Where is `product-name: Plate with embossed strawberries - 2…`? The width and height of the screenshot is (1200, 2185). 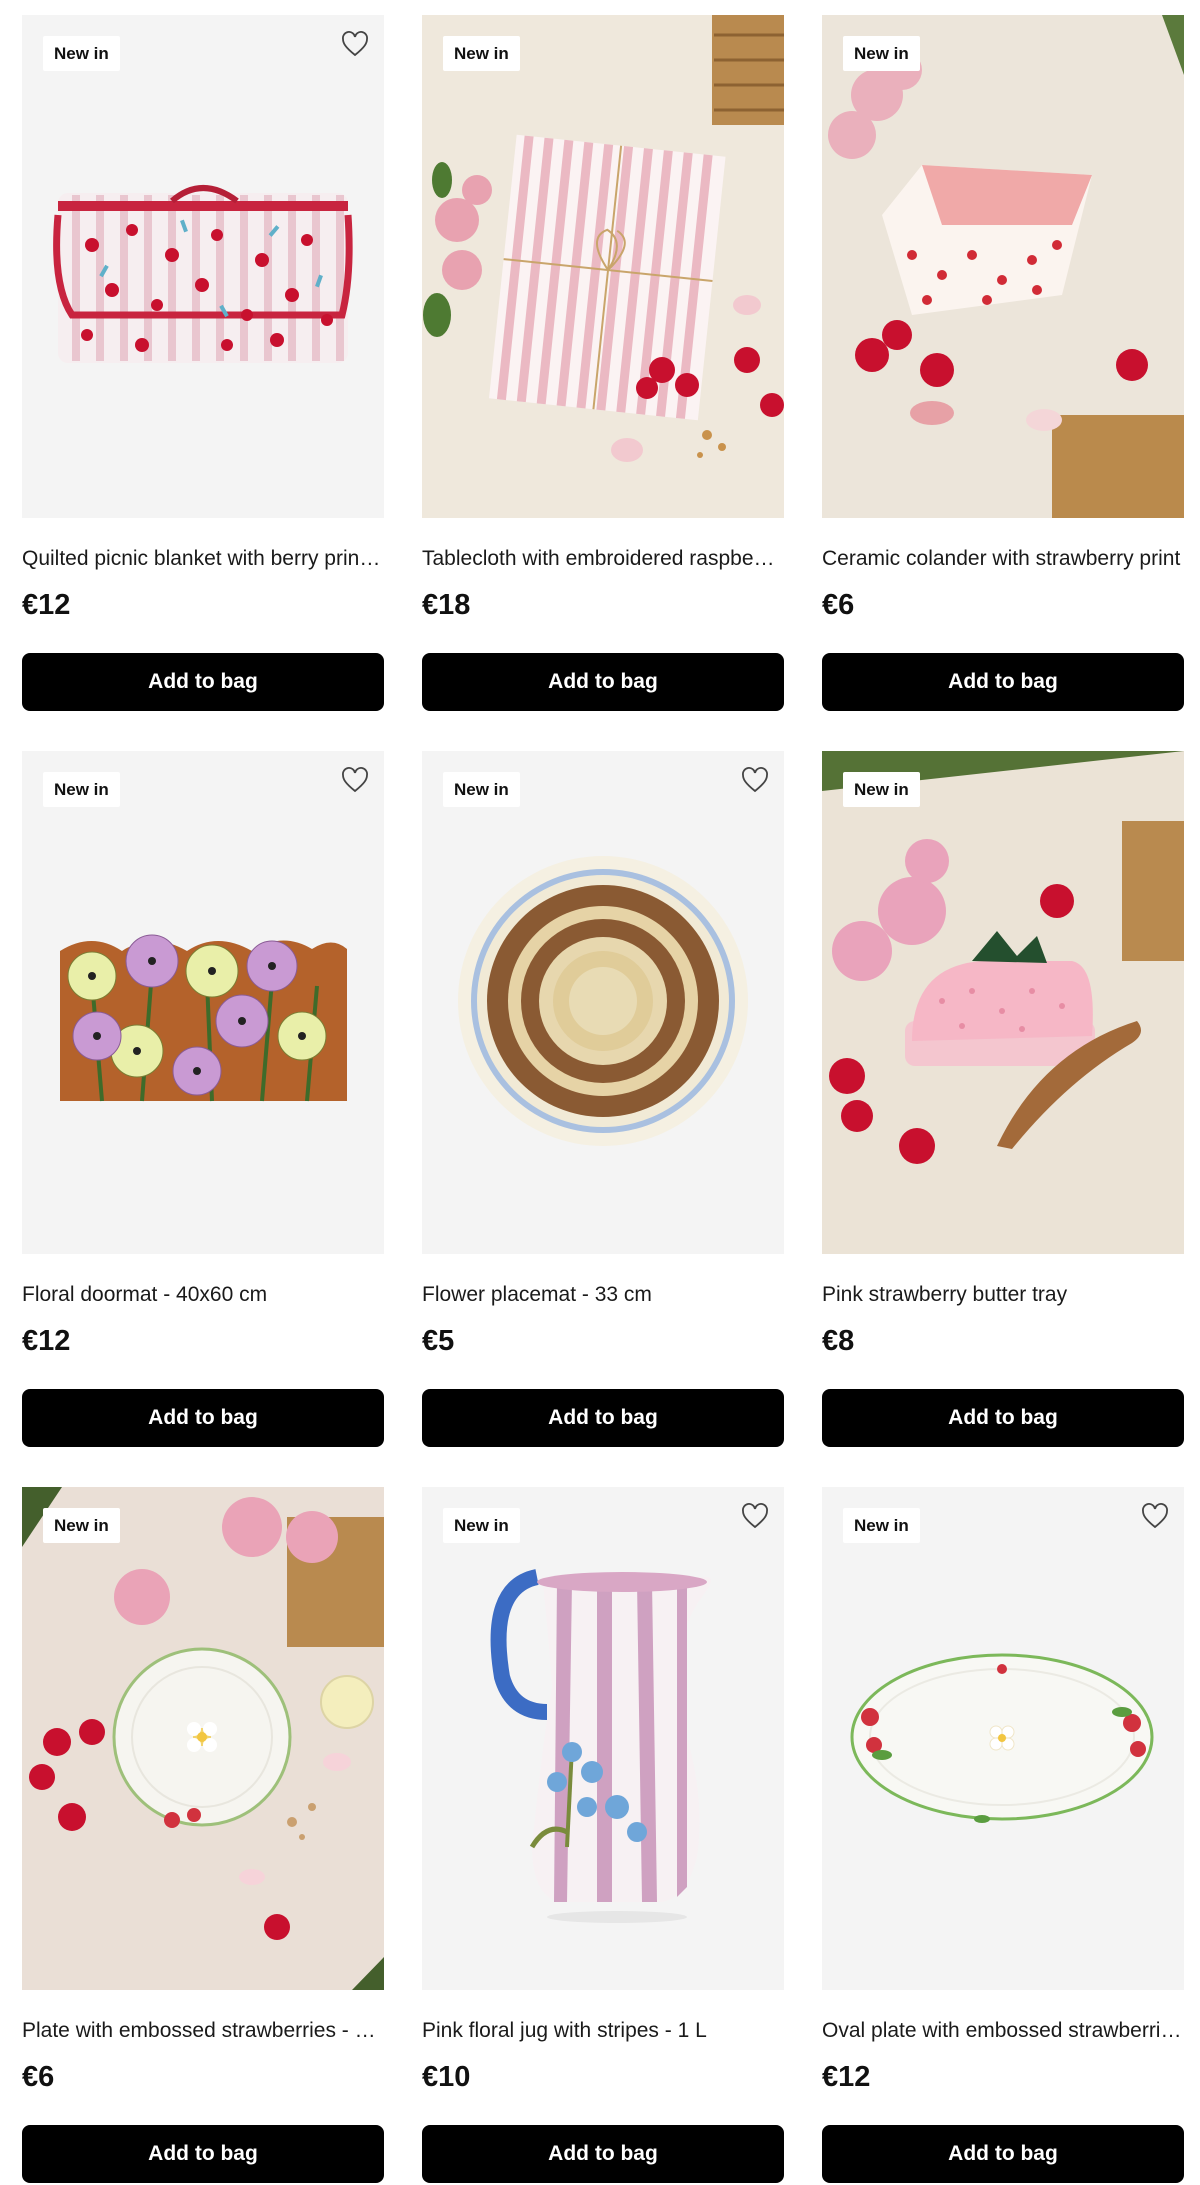
product-name: Plate with embossed strawberries - 2… is located at coordinates (203, 2031).